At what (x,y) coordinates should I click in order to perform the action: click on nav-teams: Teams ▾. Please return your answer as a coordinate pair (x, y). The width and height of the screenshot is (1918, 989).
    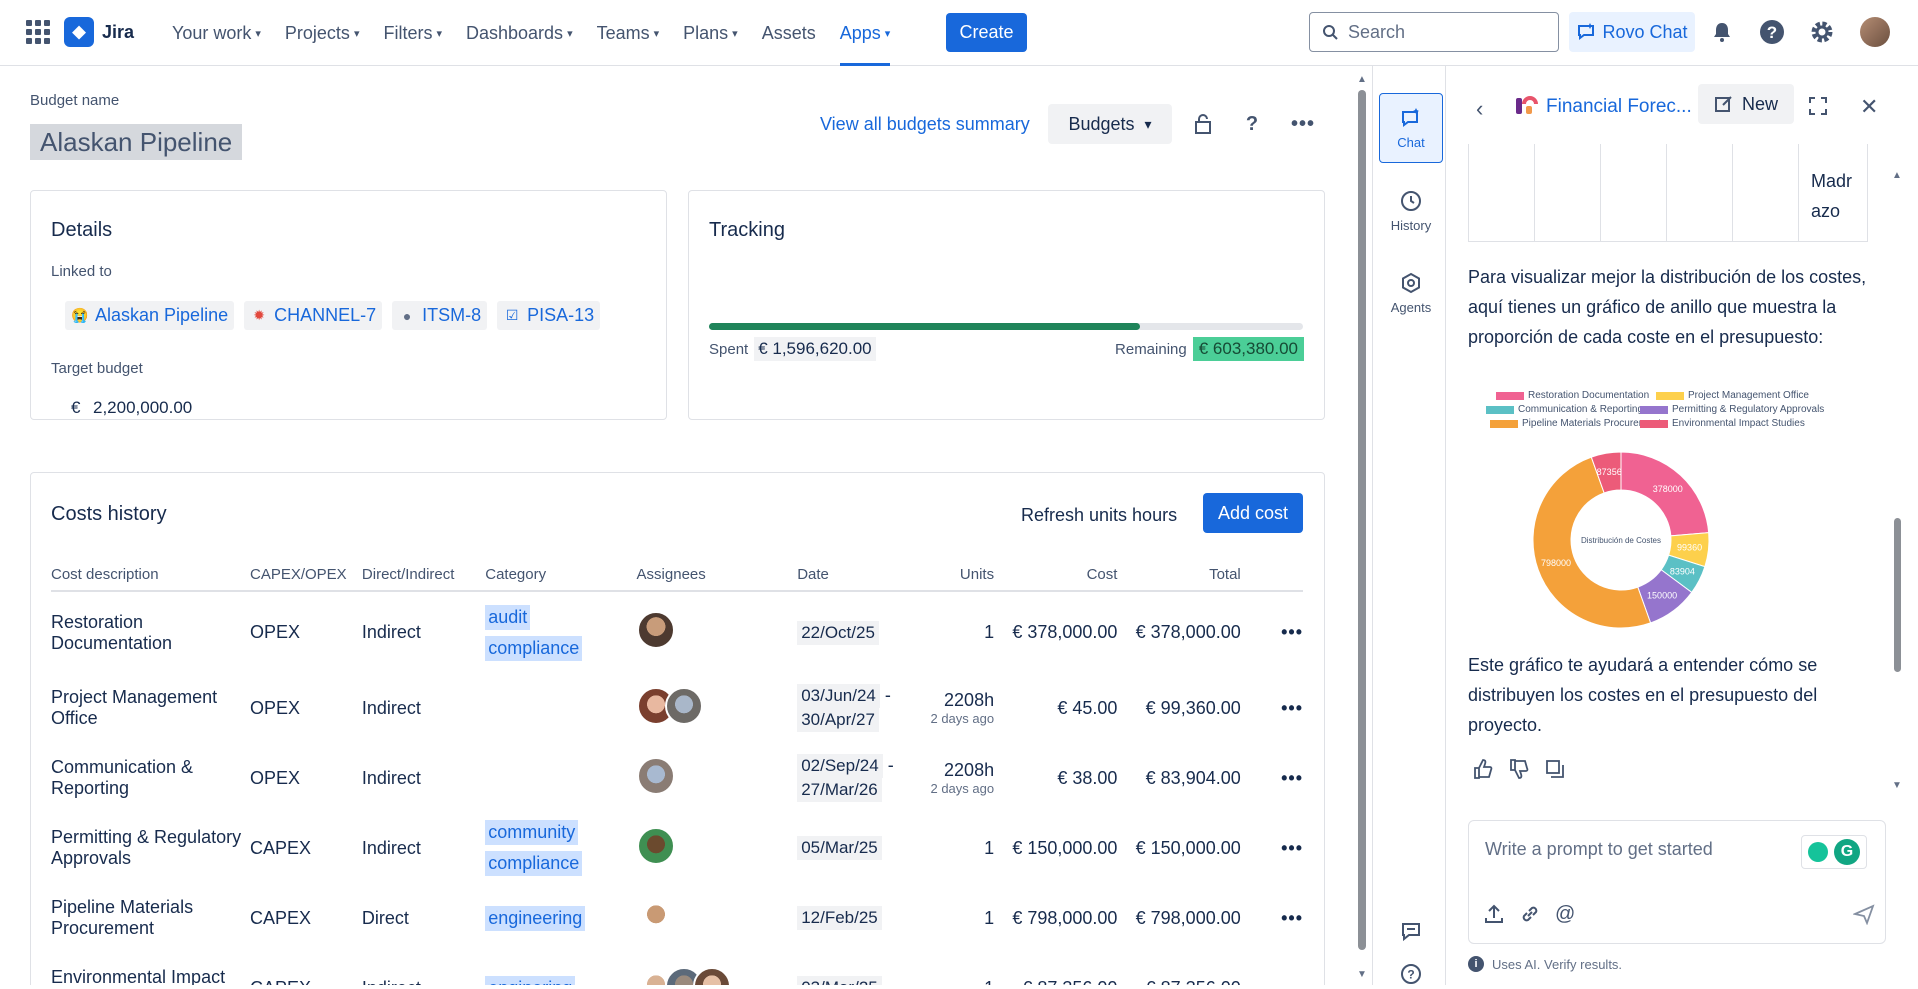
    Looking at the image, I should click on (628, 33).